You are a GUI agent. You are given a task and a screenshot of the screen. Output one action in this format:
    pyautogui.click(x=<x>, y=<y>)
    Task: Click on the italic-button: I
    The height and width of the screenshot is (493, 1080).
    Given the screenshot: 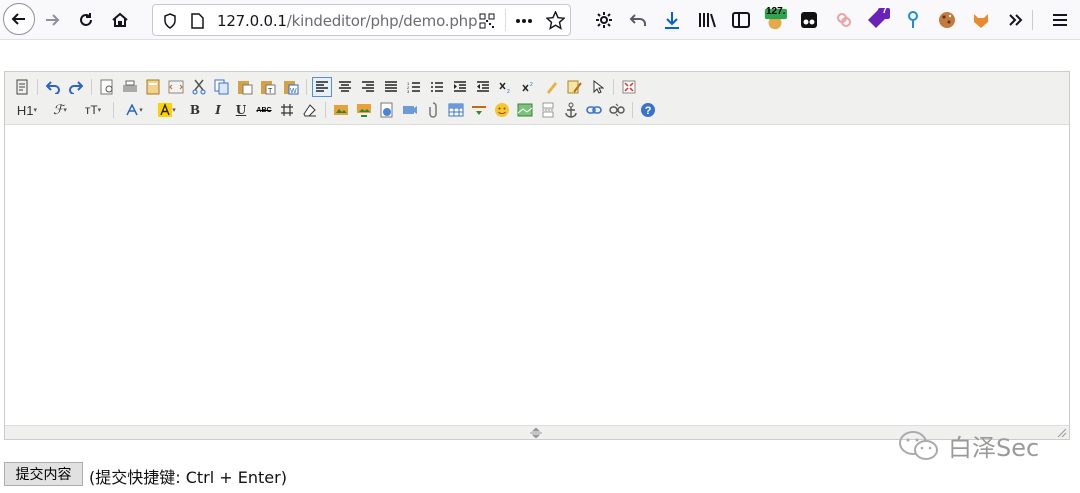 What is the action you would take?
    pyautogui.click(x=218, y=110)
    